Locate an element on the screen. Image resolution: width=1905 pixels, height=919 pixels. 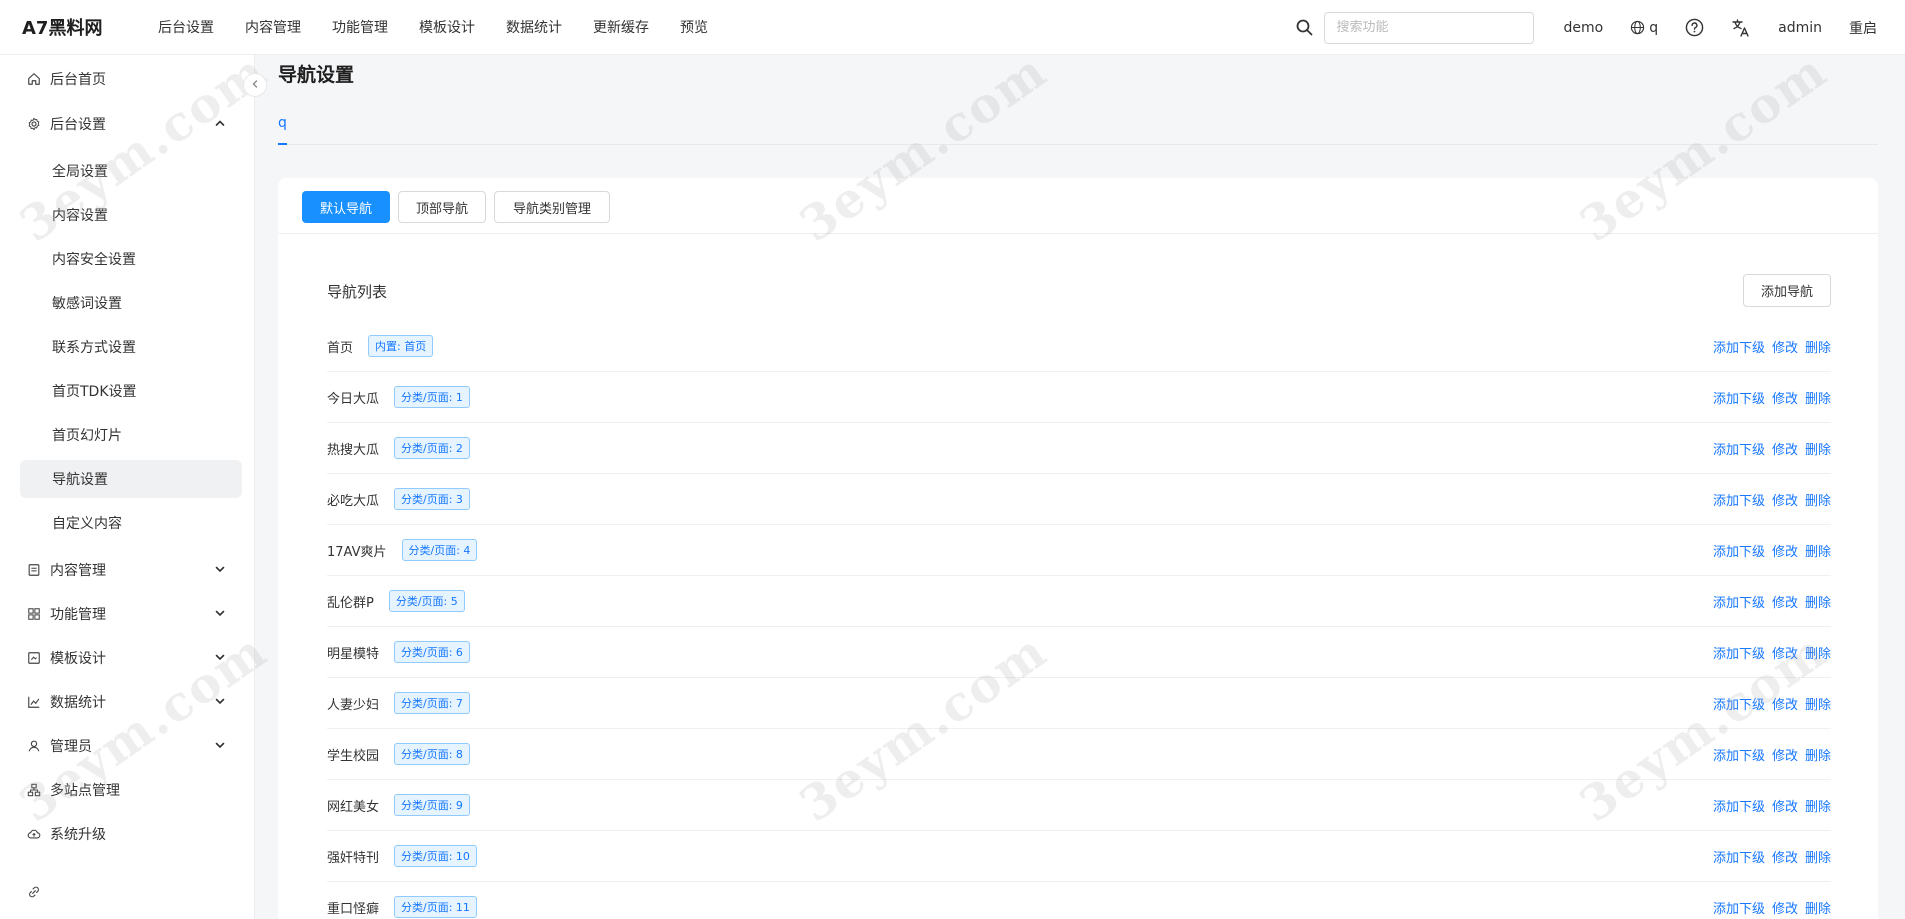
topnav-update-cache: 更新缓存 is located at coordinates (621, 27).